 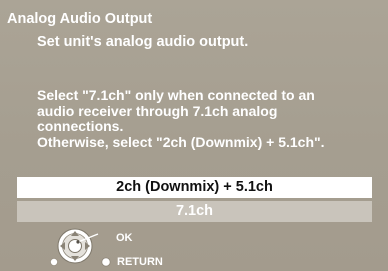 I want to click on option-2ch-downmix-5-1ch: 2ch (Downmix) + 5.1ch, so click(x=194, y=187).